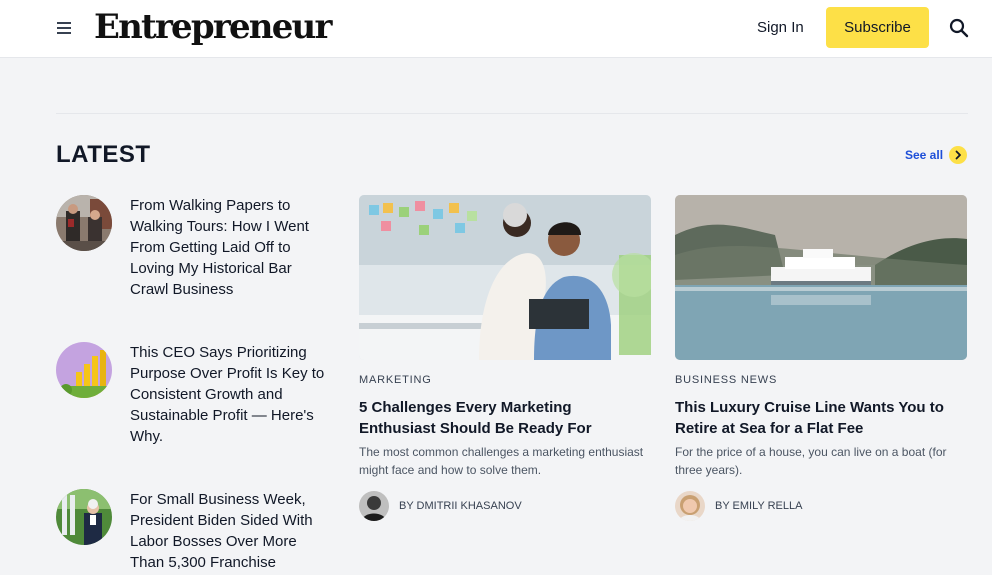  Describe the element at coordinates (821, 380) in the screenshot. I see `article-category: BUSINESS NEWS` at that location.